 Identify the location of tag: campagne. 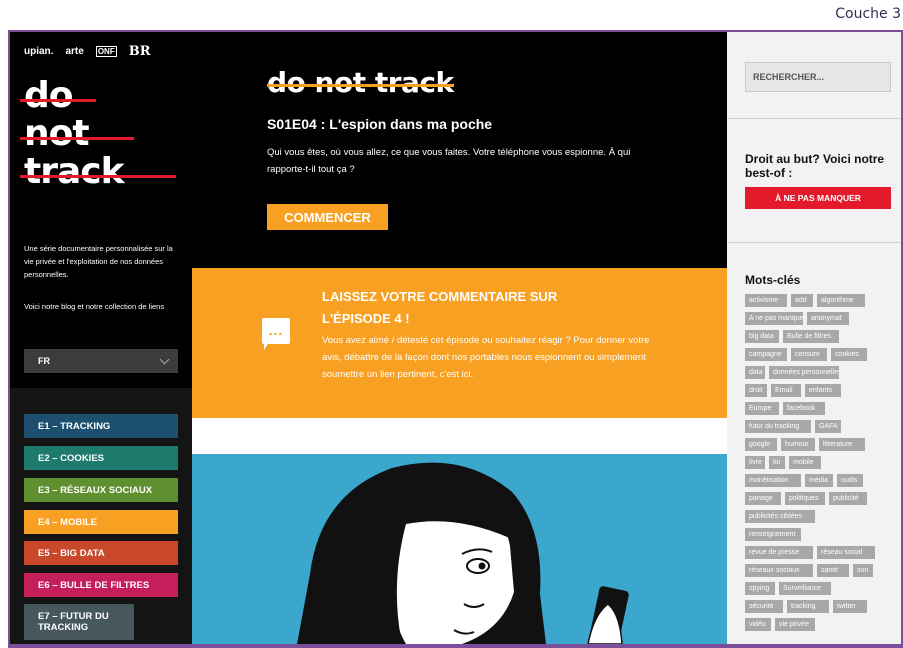
(766, 354).